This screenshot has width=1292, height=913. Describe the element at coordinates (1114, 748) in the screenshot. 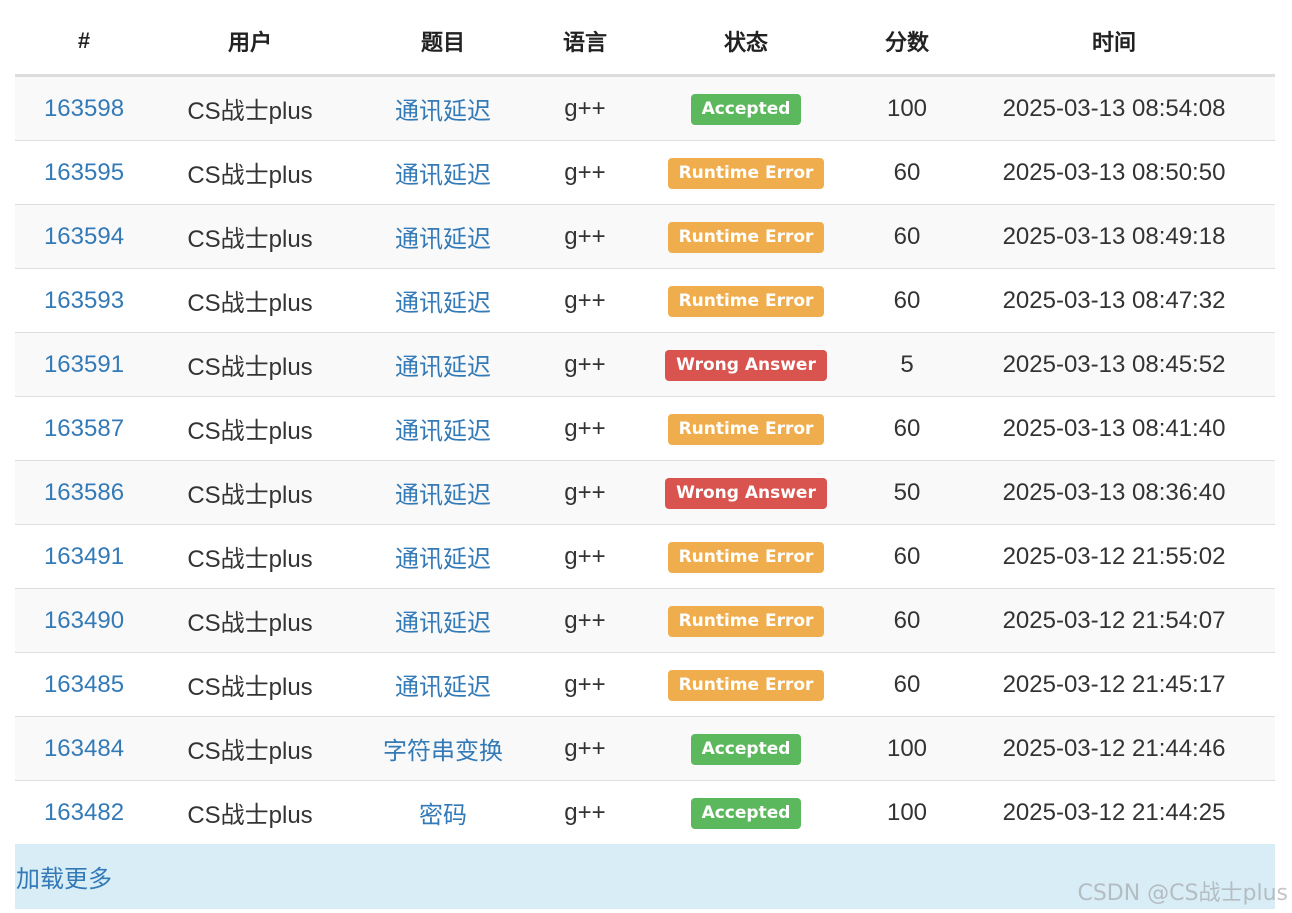

I see `time-cell: 2025-03-12 21:44:46` at that location.